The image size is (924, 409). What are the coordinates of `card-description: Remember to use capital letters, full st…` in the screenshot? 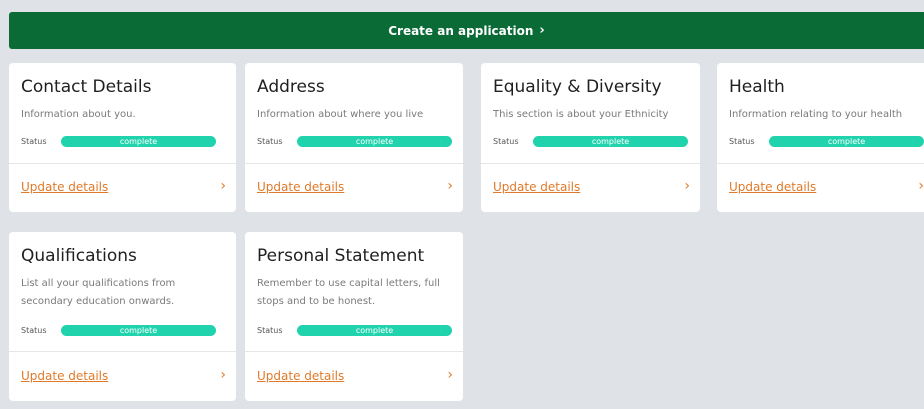 It's located at (348, 292).